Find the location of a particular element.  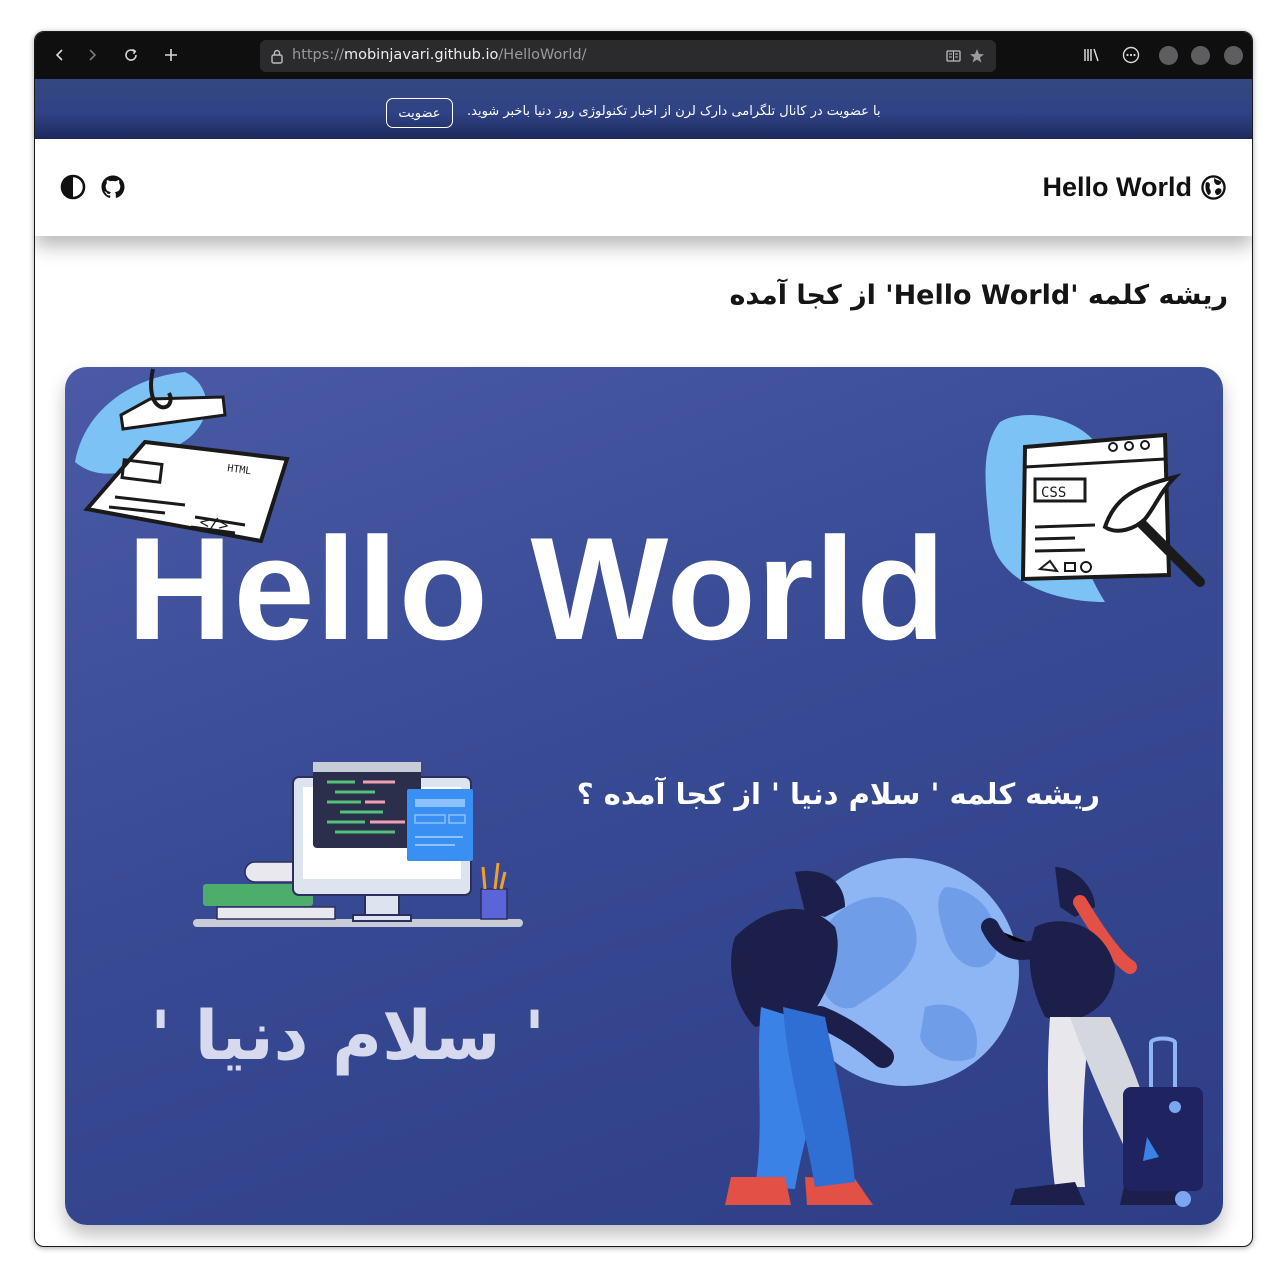

hero-greeting: ' سلام دنیا ' is located at coordinates (347, 1036).